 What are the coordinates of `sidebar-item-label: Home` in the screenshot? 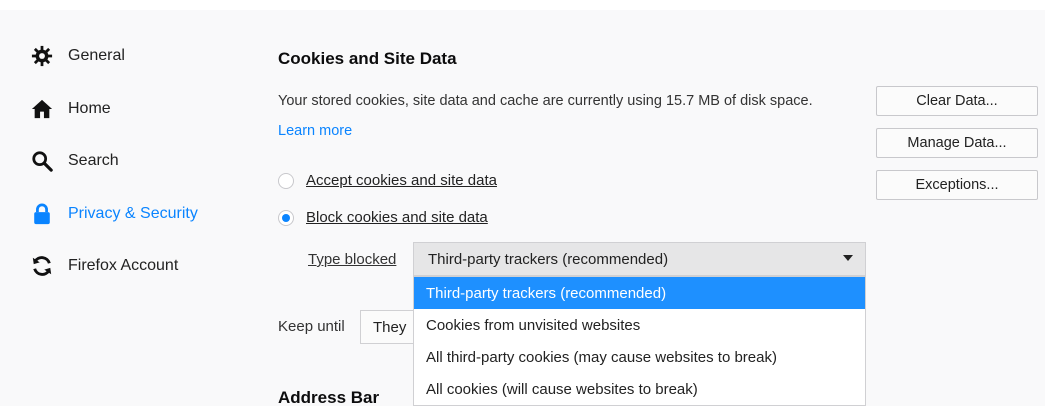 It's located at (89, 108).